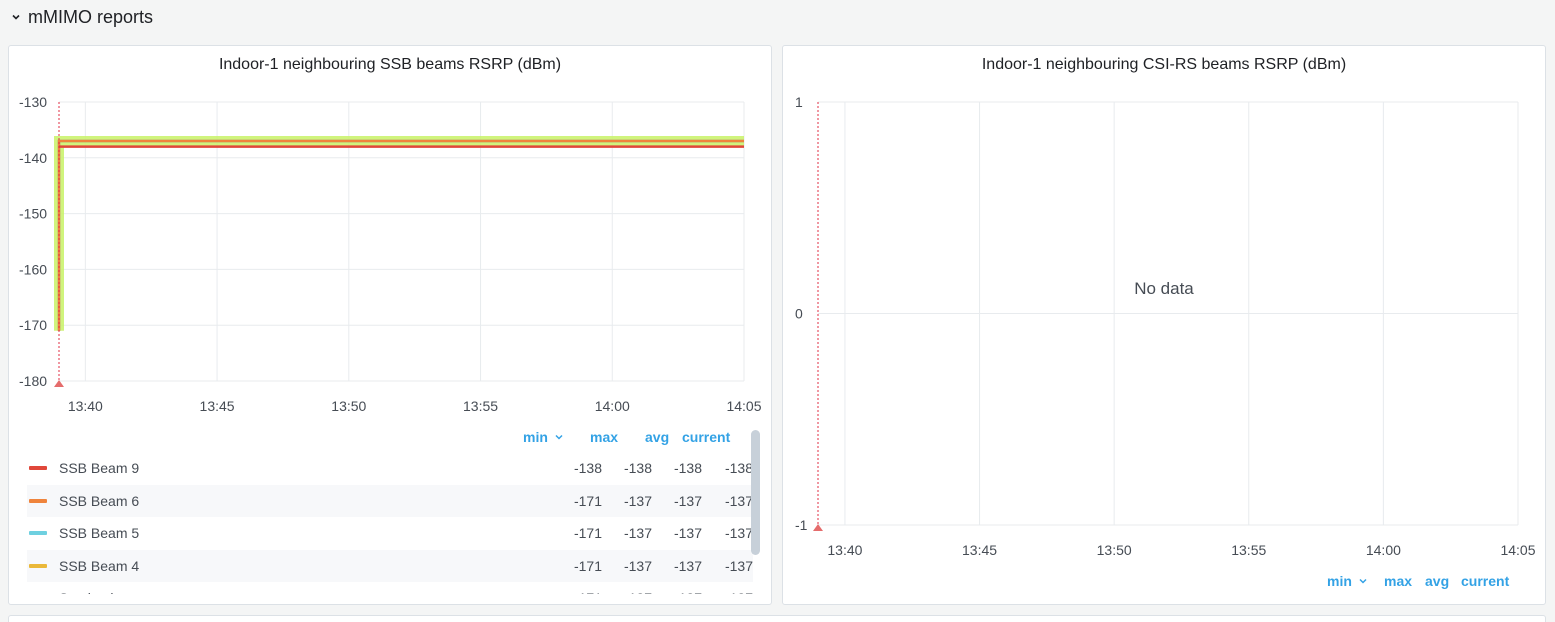  I want to click on next-panel-edge, so click(777, 618).